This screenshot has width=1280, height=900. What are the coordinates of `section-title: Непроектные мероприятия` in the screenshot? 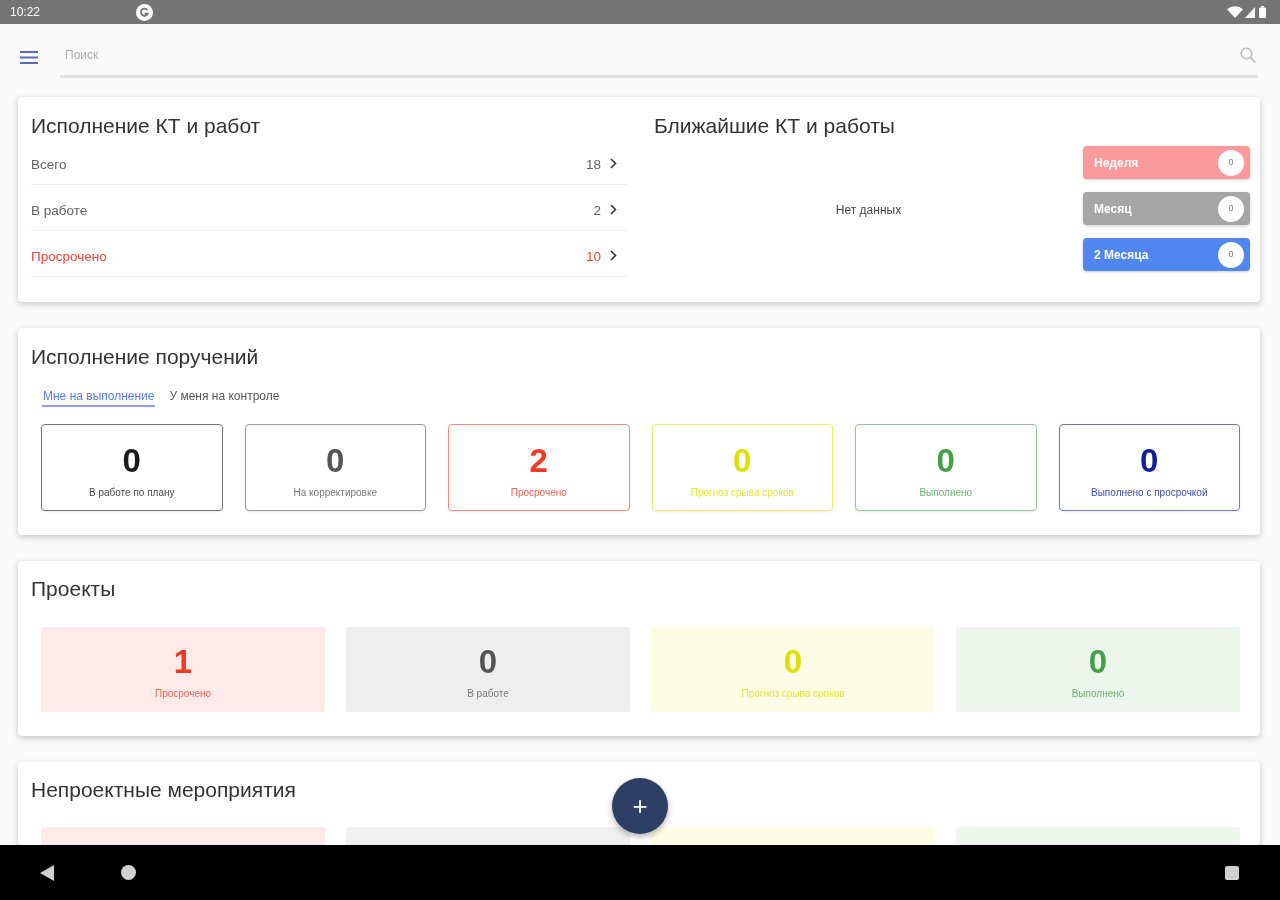 It's located at (164, 790).